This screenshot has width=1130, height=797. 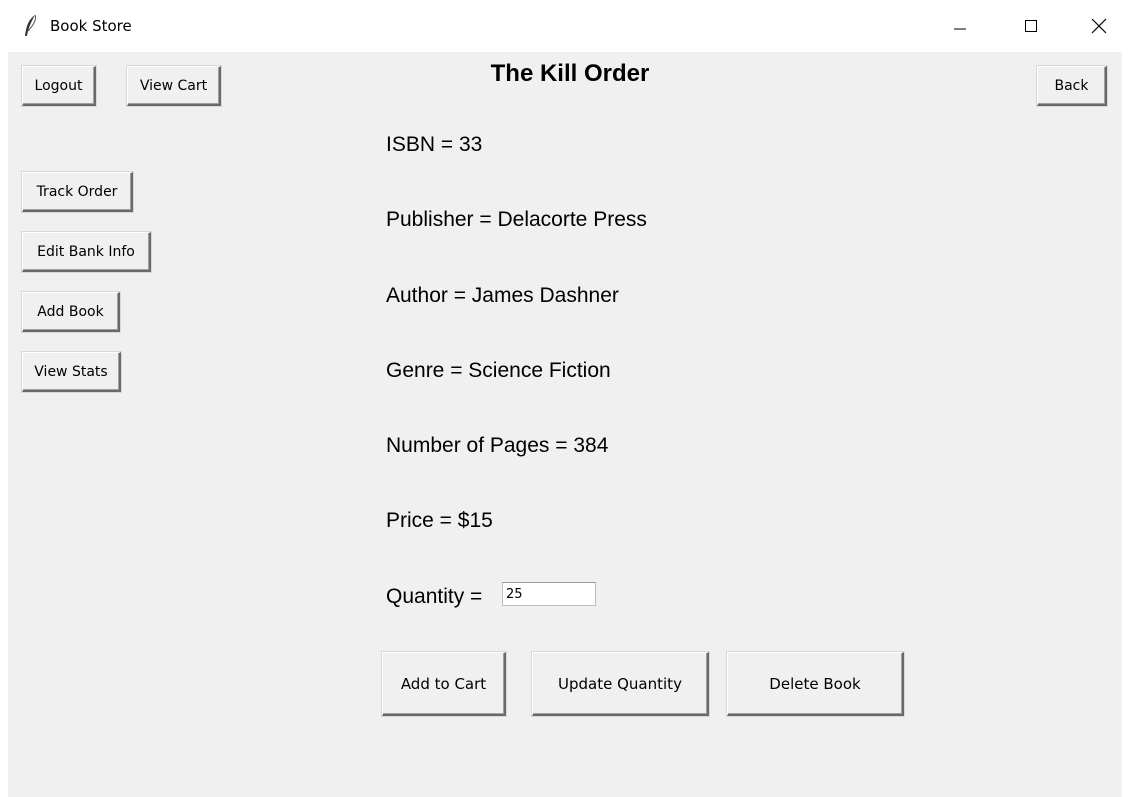 What do you see at coordinates (620, 684) in the screenshot?
I see `update-quantity-button: Update Quantity` at bounding box center [620, 684].